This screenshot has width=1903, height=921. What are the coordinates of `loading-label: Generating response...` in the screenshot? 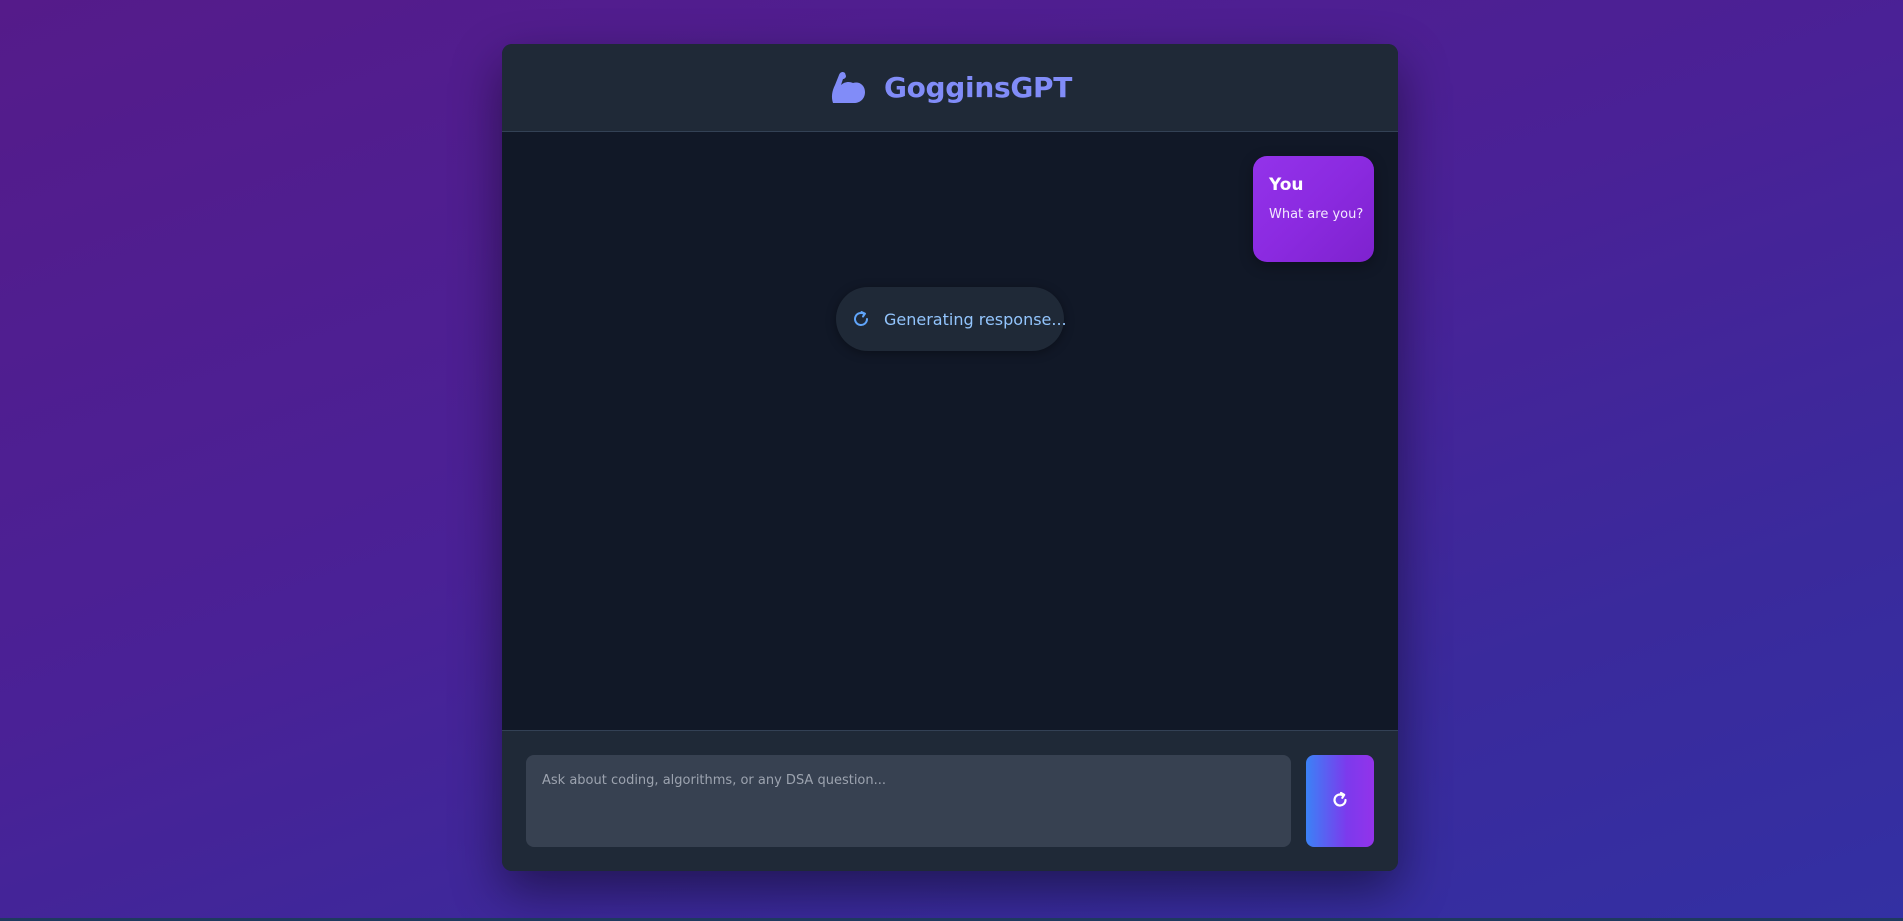 It's located at (975, 319).